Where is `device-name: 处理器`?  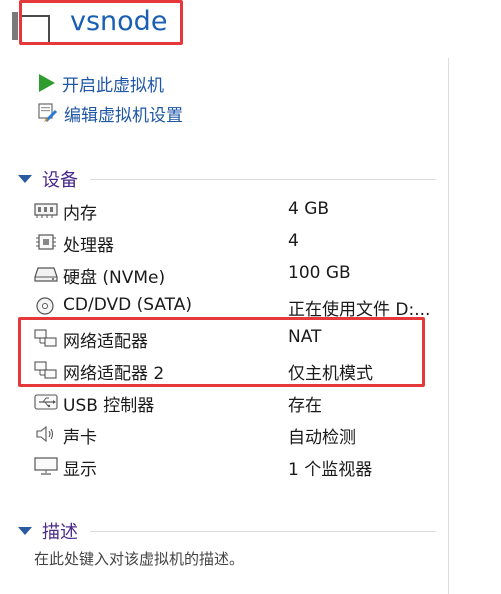 device-name: 处理器 is located at coordinates (88, 246).